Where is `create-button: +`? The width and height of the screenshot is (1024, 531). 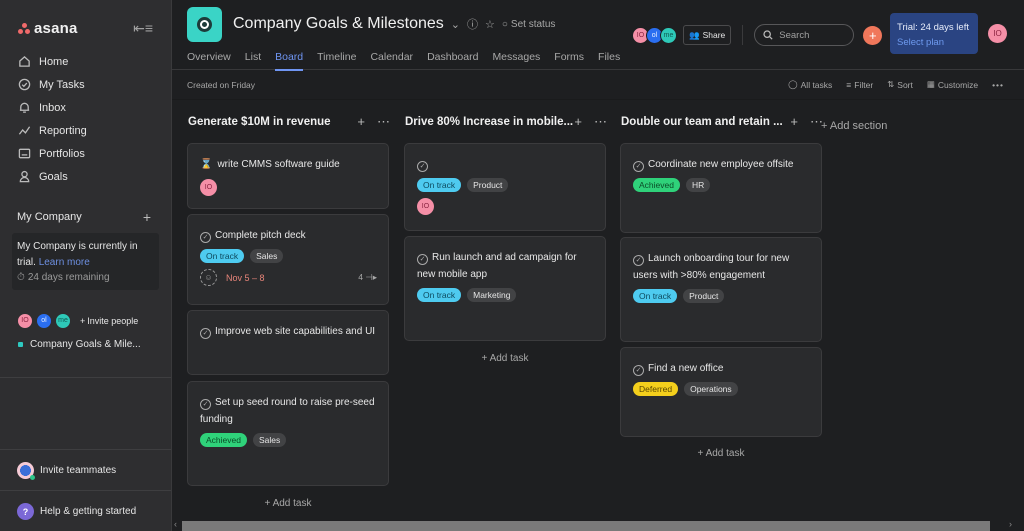 create-button: + is located at coordinates (873, 35).